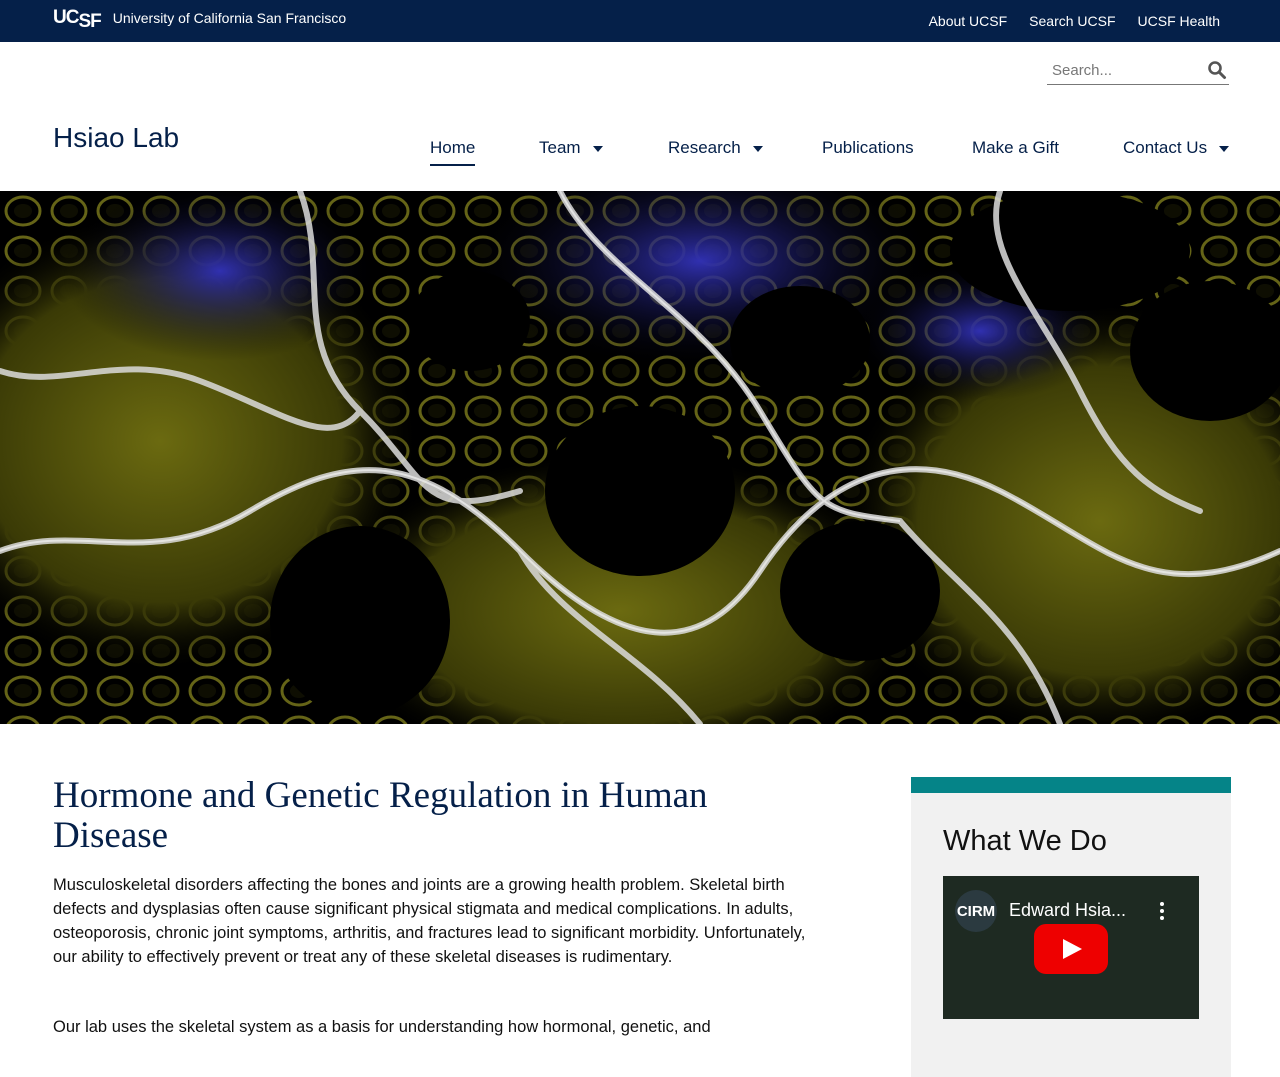  Describe the element at coordinates (1025, 841) in the screenshot. I see `sidebar-heading: What We Do` at that location.